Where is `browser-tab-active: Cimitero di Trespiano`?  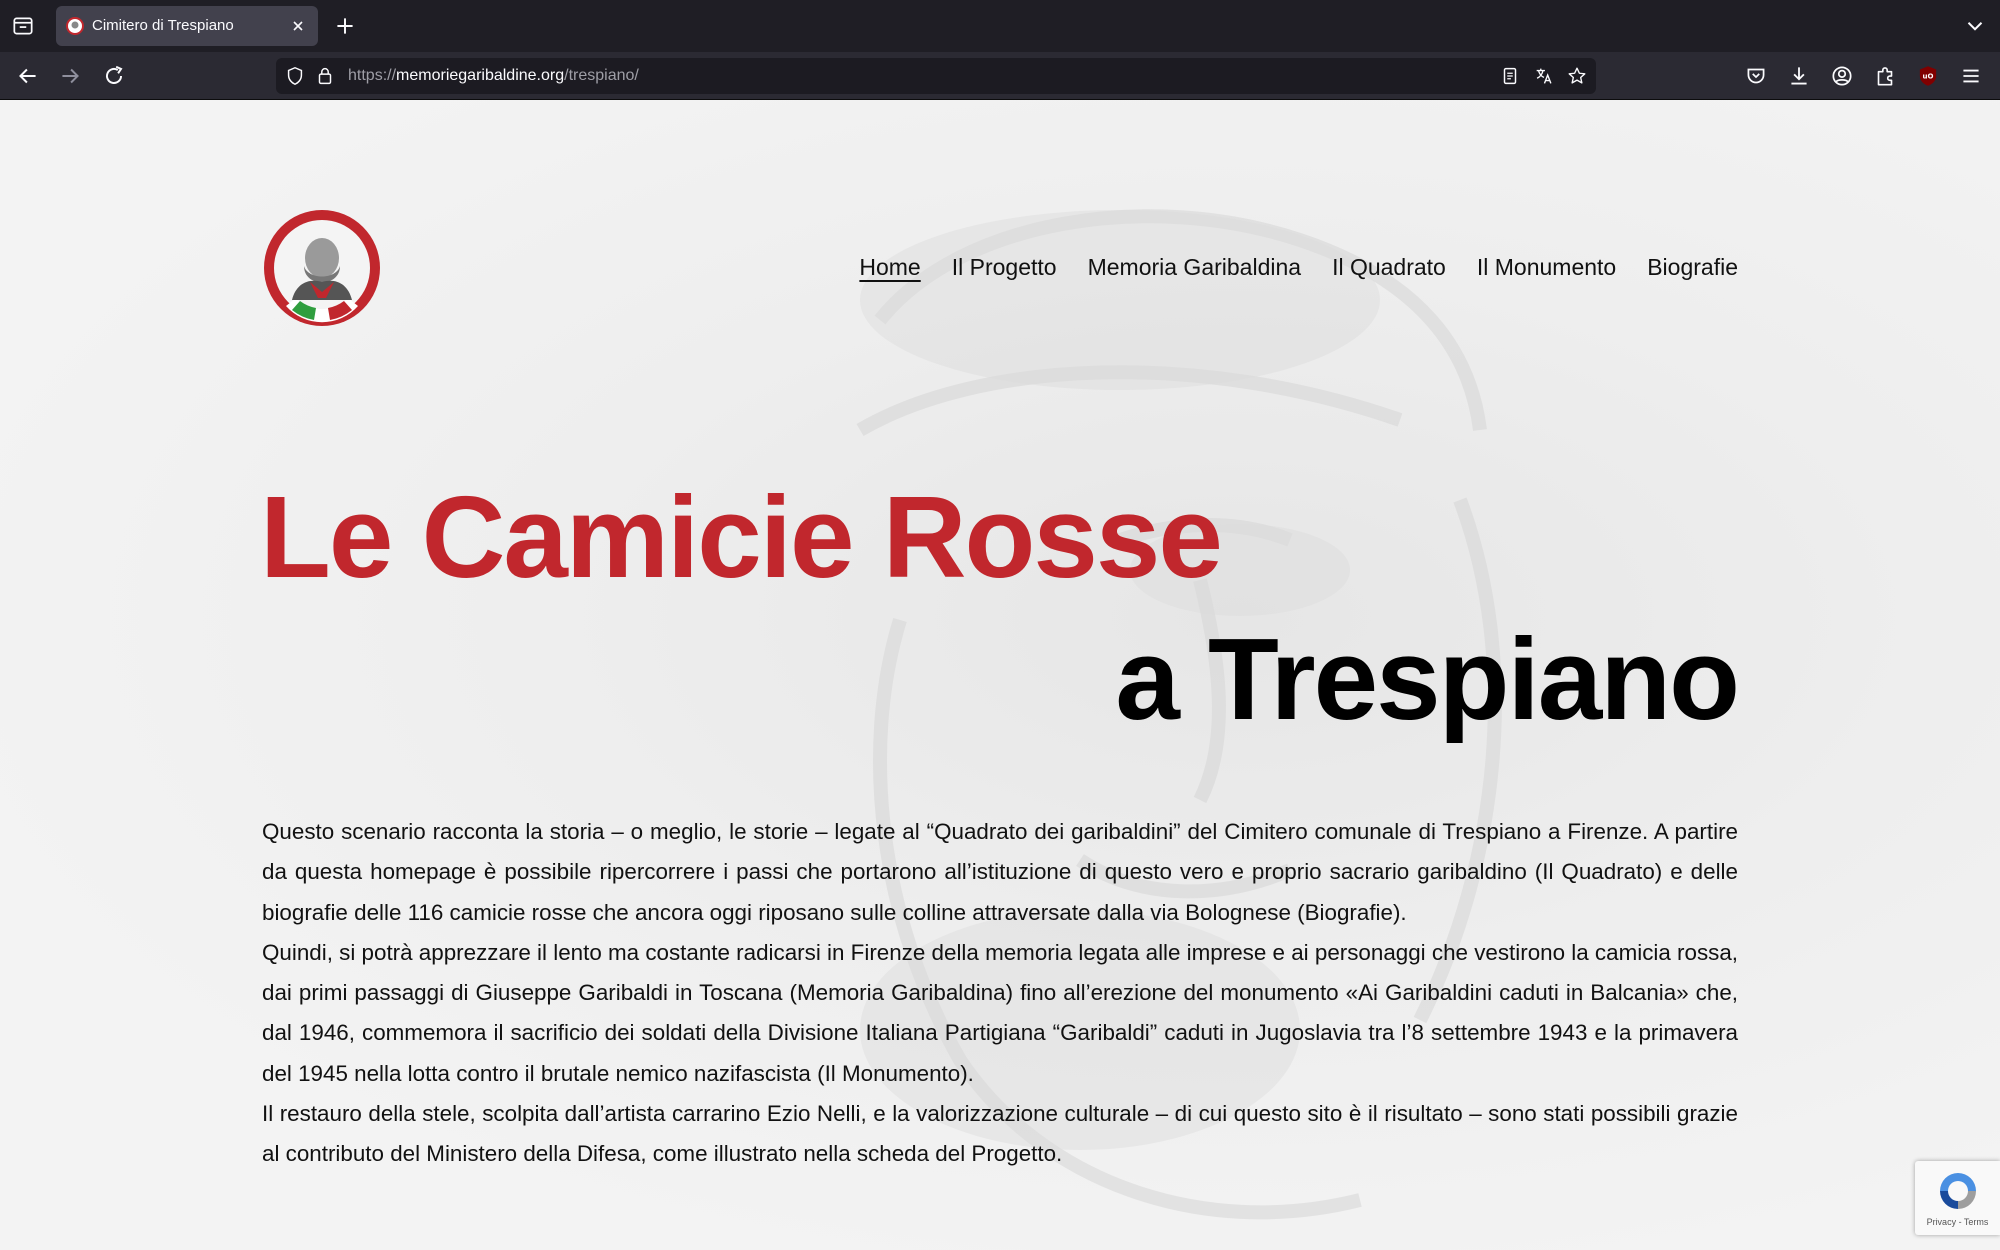
browser-tab-active: Cimitero di Trespiano is located at coordinates (187, 26).